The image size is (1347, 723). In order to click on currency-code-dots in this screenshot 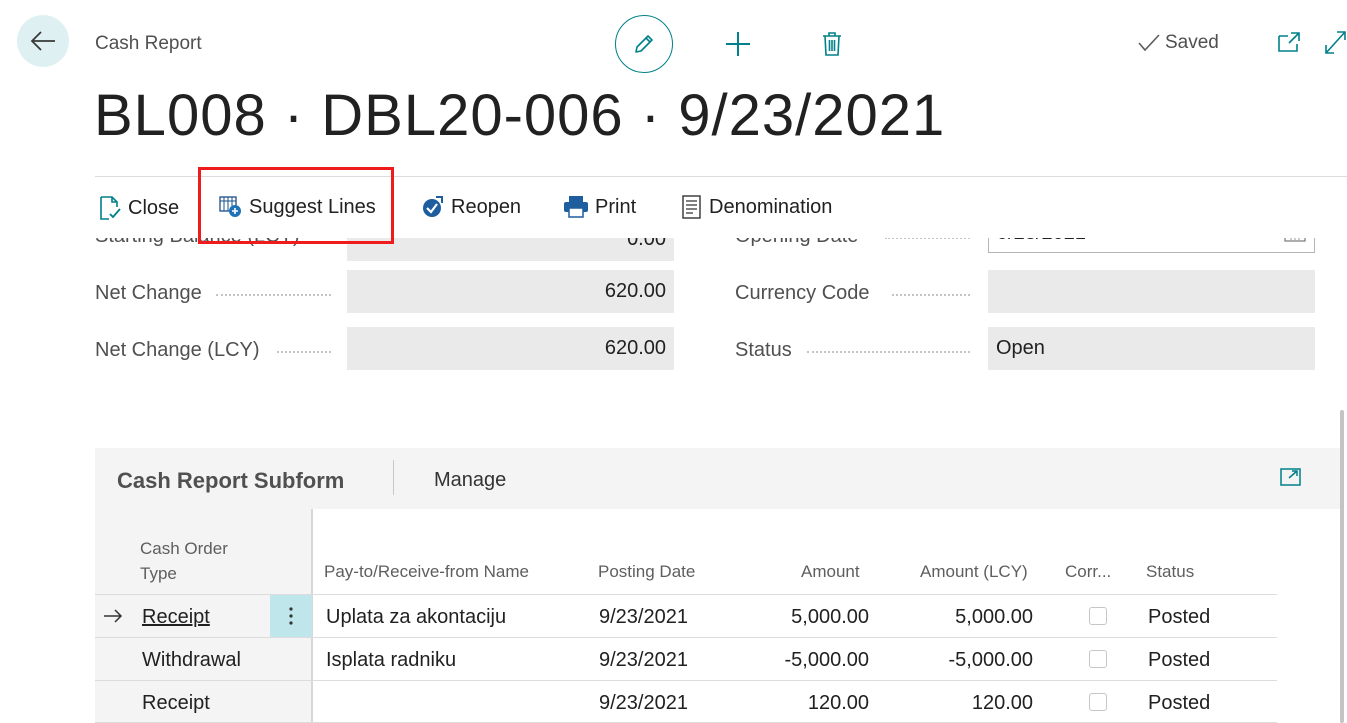, I will do `click(931, 295)`.